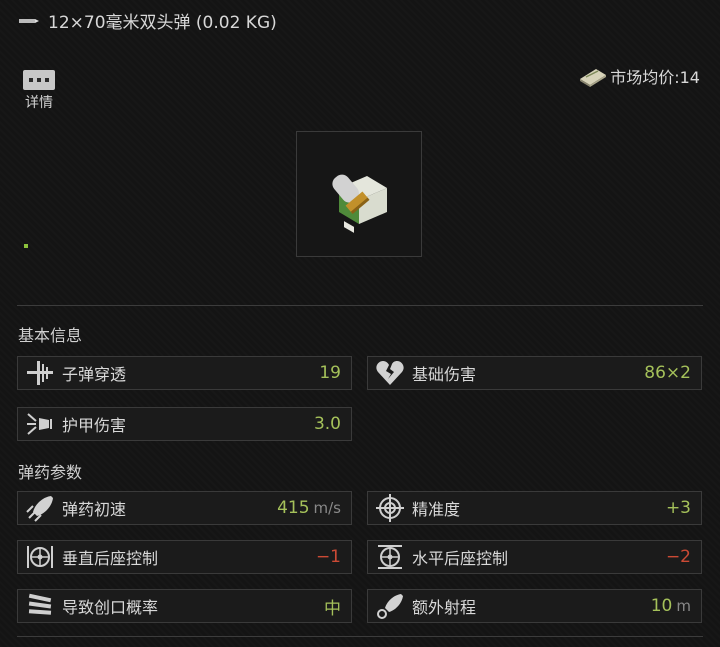 The image size is (720, 647). Describe the element at coordinates (39, 91) in the screenshot. I see `details-button: 详情` at that location.